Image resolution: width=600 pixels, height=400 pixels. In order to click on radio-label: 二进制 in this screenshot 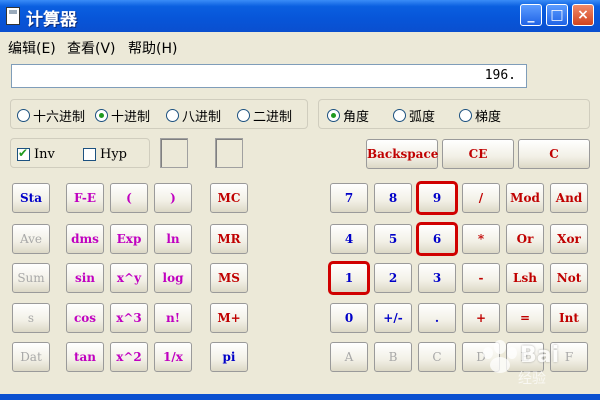, I will do `click(273, 117)`.